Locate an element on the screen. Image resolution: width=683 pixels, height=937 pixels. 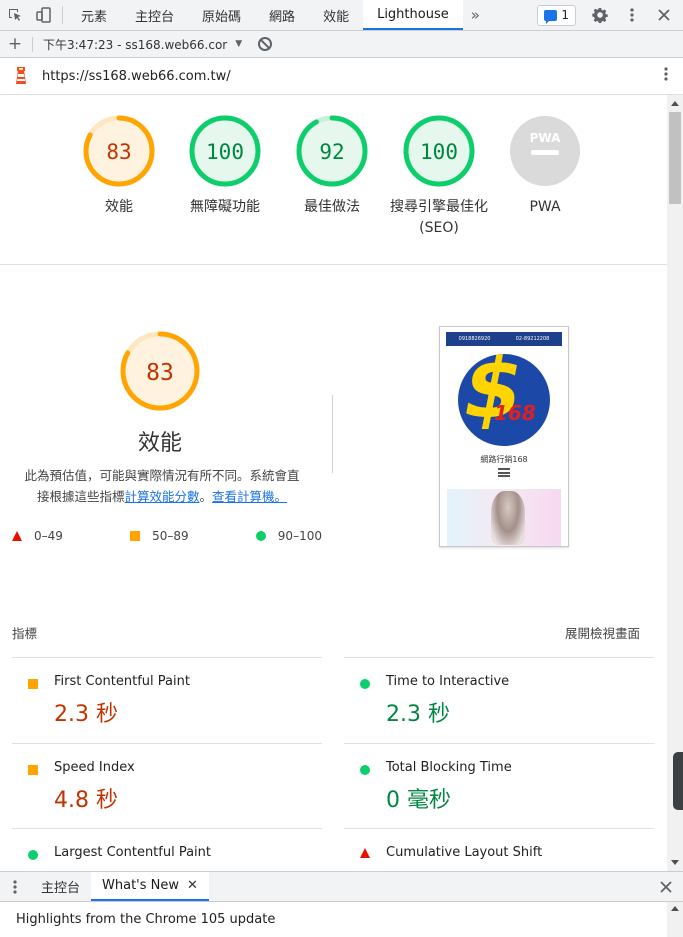
thumb-phone: 0918826920 is located at coordinates (474, 339).